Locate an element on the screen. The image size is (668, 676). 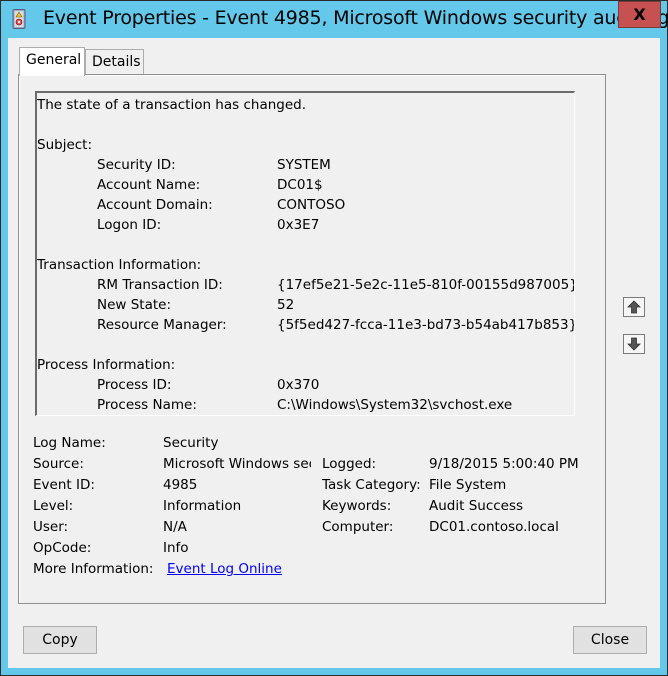
section-heading-subject: Subject: is located at coordinates (64, 145).